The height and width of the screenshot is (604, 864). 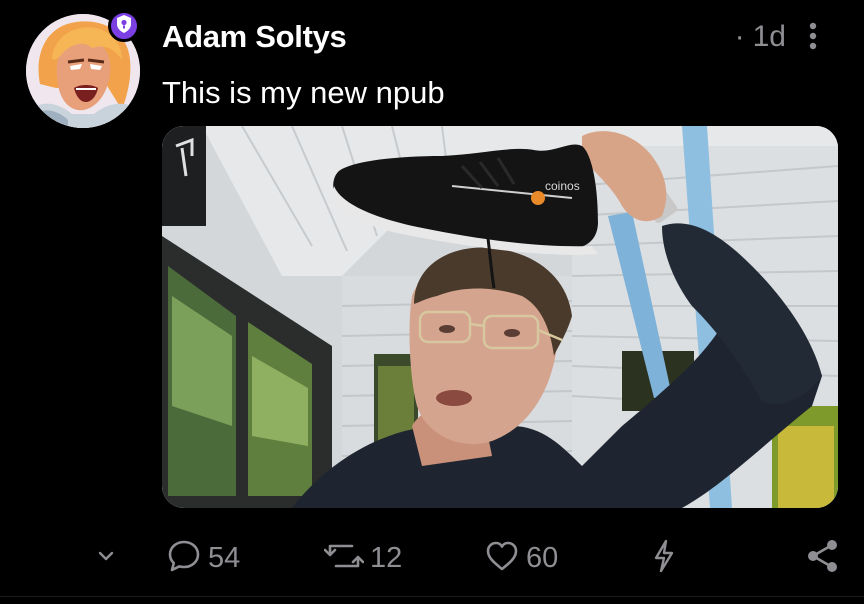 What do you see at coordinates (344, 558) in the screenshot?
I see `repost-icon` at bounding box center [344, 558].